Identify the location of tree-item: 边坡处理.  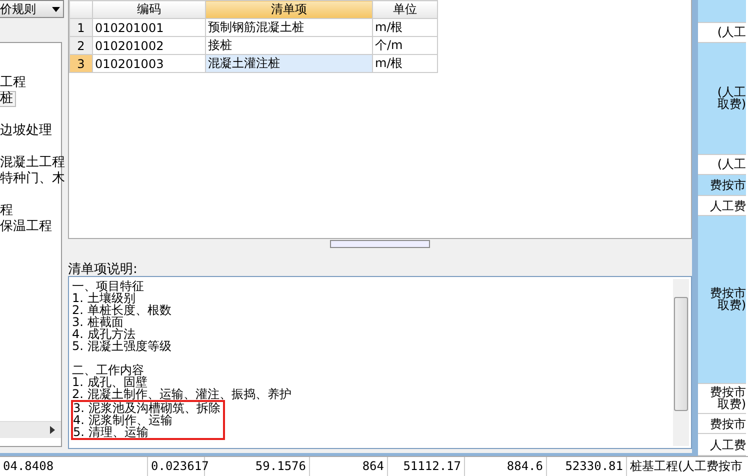
(27, 131).